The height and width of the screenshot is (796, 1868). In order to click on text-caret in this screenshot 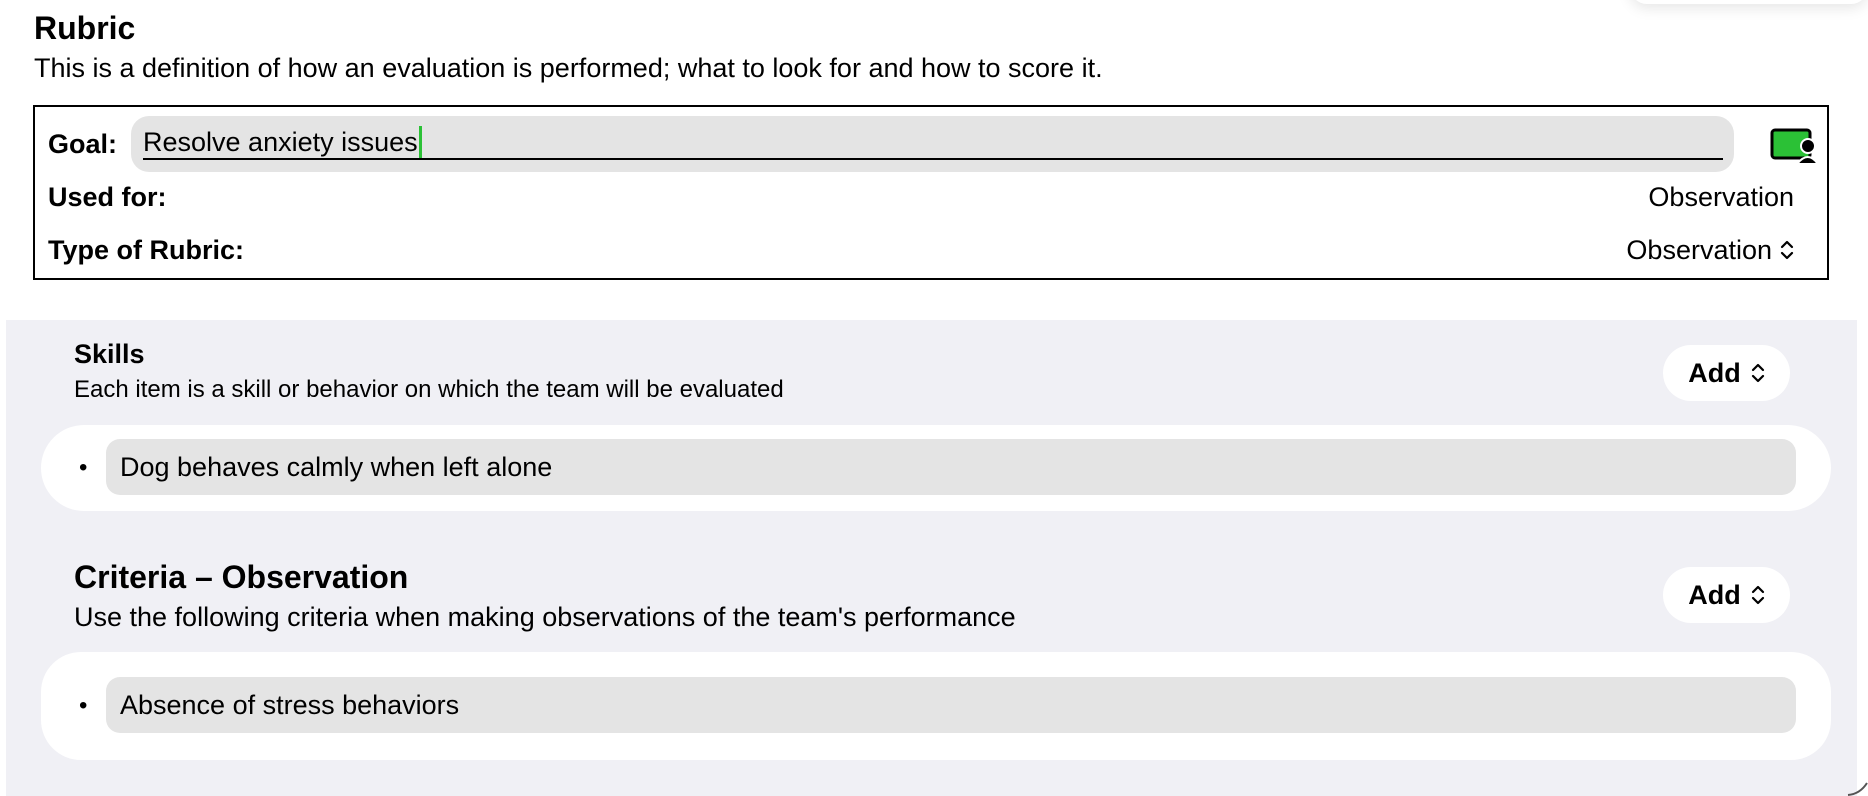, I will do `click(420, 142)`.